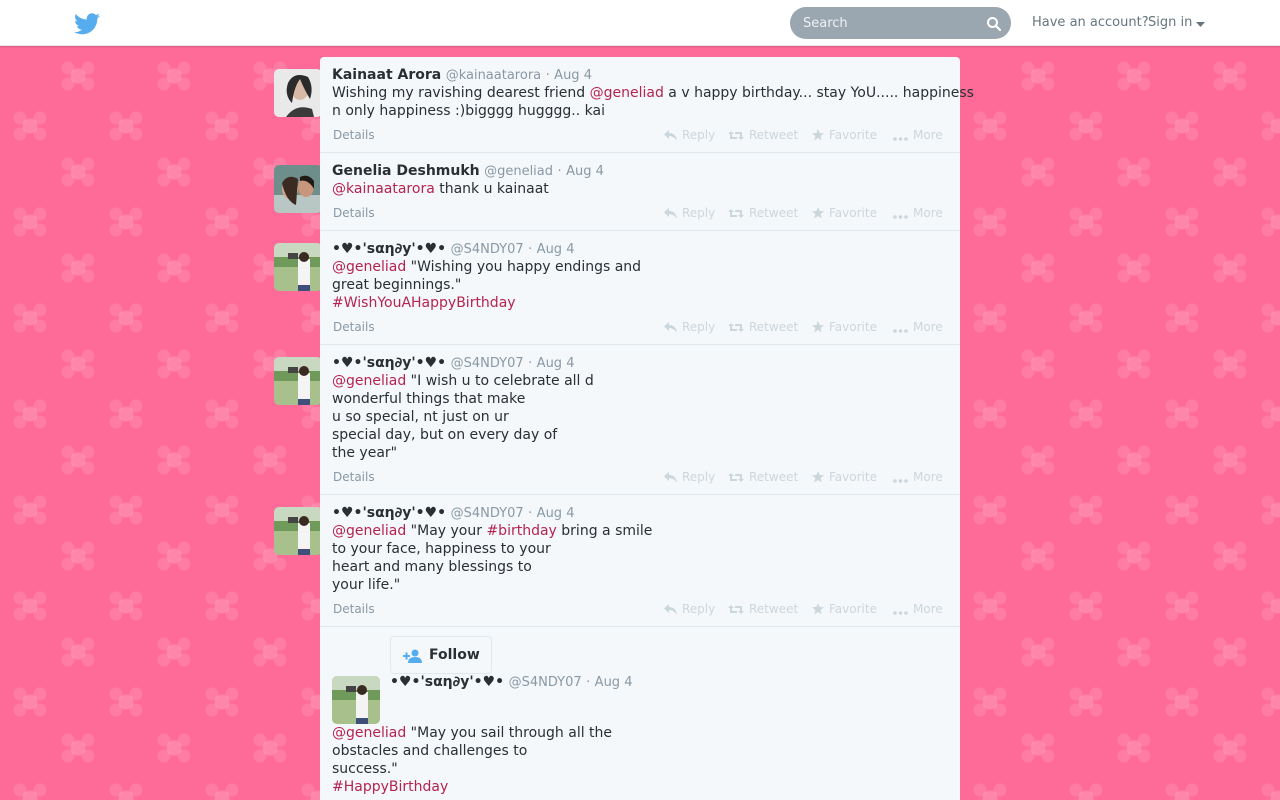 This screenshot has height=800, width=1280. Describe the element at coordinates (445, 435) in the screenshot. I see `tweet-text-segment: special day, but on every day of` at that location.